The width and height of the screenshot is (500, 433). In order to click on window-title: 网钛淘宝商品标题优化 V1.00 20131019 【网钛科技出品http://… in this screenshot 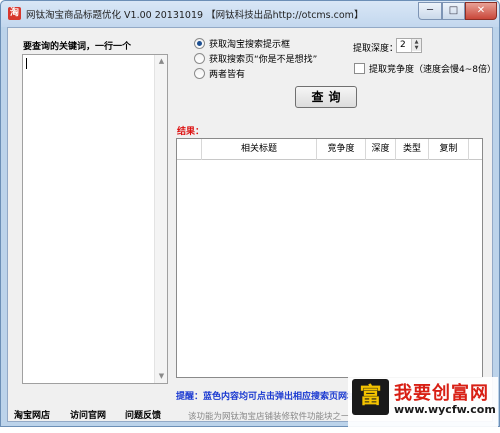, I will do `click(195, 15)`.